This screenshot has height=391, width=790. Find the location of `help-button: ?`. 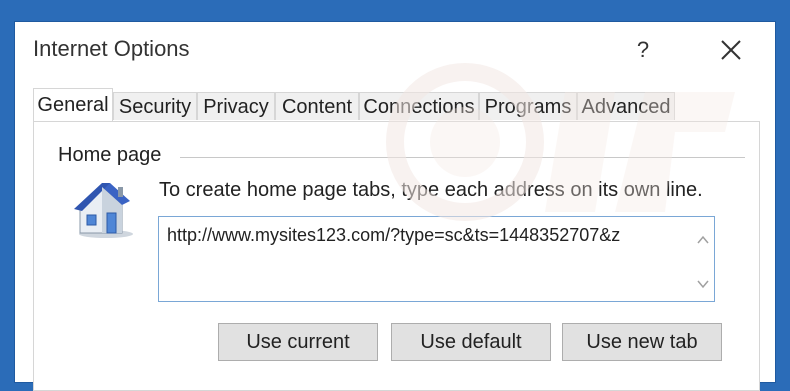

help-button: ? is located at coordinates (643, 50).